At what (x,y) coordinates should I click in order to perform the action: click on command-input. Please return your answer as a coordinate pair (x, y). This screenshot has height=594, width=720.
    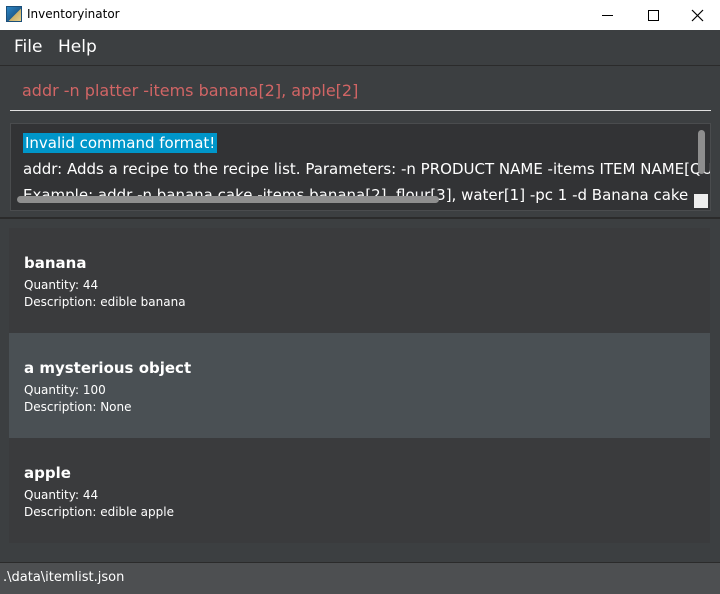
    Looking at the image, I should click on (360, 91).